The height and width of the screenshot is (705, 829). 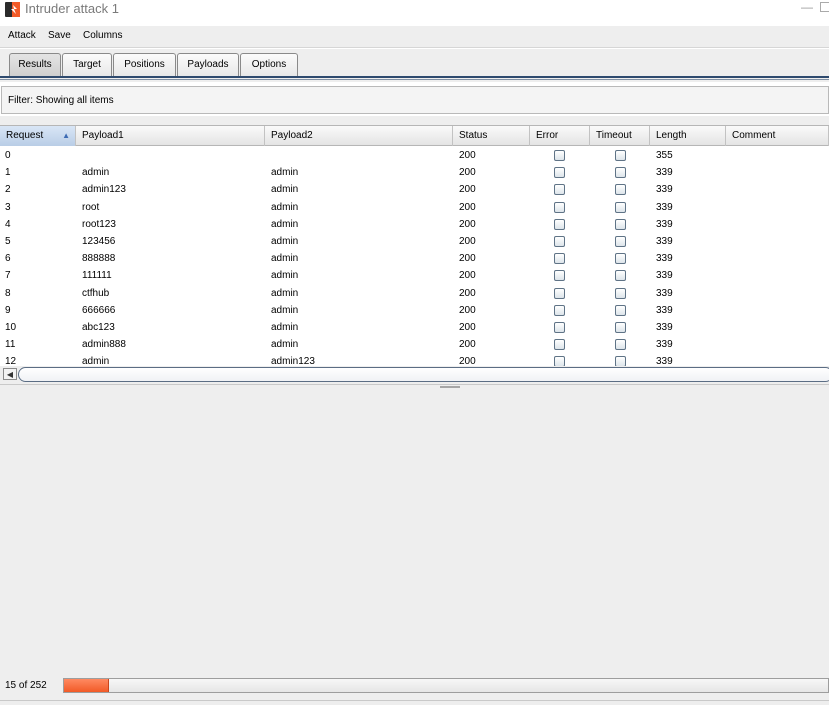 I want to click on table-row: 2 admin123 admin 200 339, so click(x=414, y=189).